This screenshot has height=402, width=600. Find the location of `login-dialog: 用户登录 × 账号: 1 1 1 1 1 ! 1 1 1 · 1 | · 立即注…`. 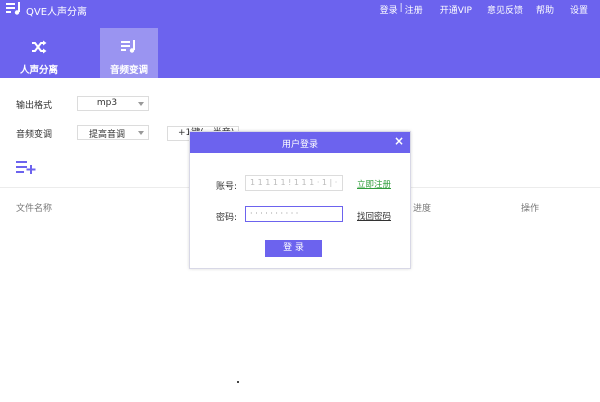

login-dialog: 用户登录 × 账号: 1 1 1 1 1 ! 1 1 1 · 1 | · 立即注… is located at coordinates (300, 200).